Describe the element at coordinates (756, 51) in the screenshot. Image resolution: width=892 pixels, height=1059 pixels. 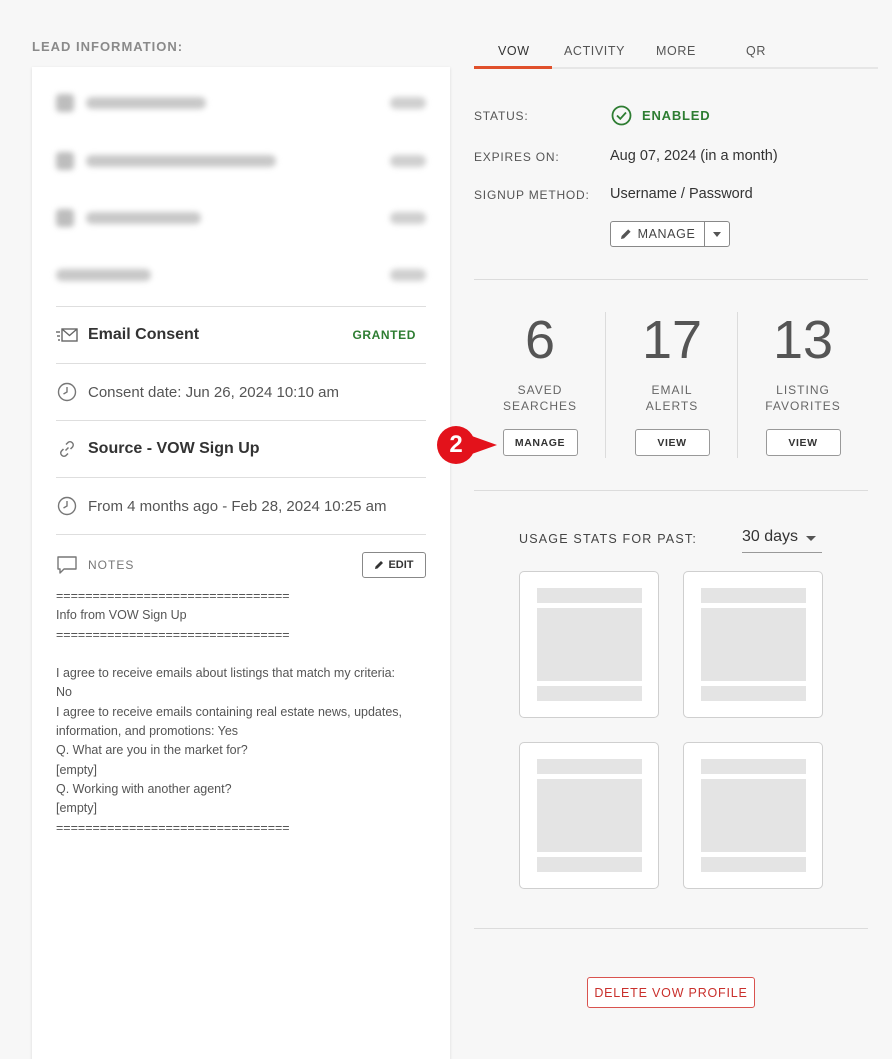
I see `tab-qr: QR` at that location.